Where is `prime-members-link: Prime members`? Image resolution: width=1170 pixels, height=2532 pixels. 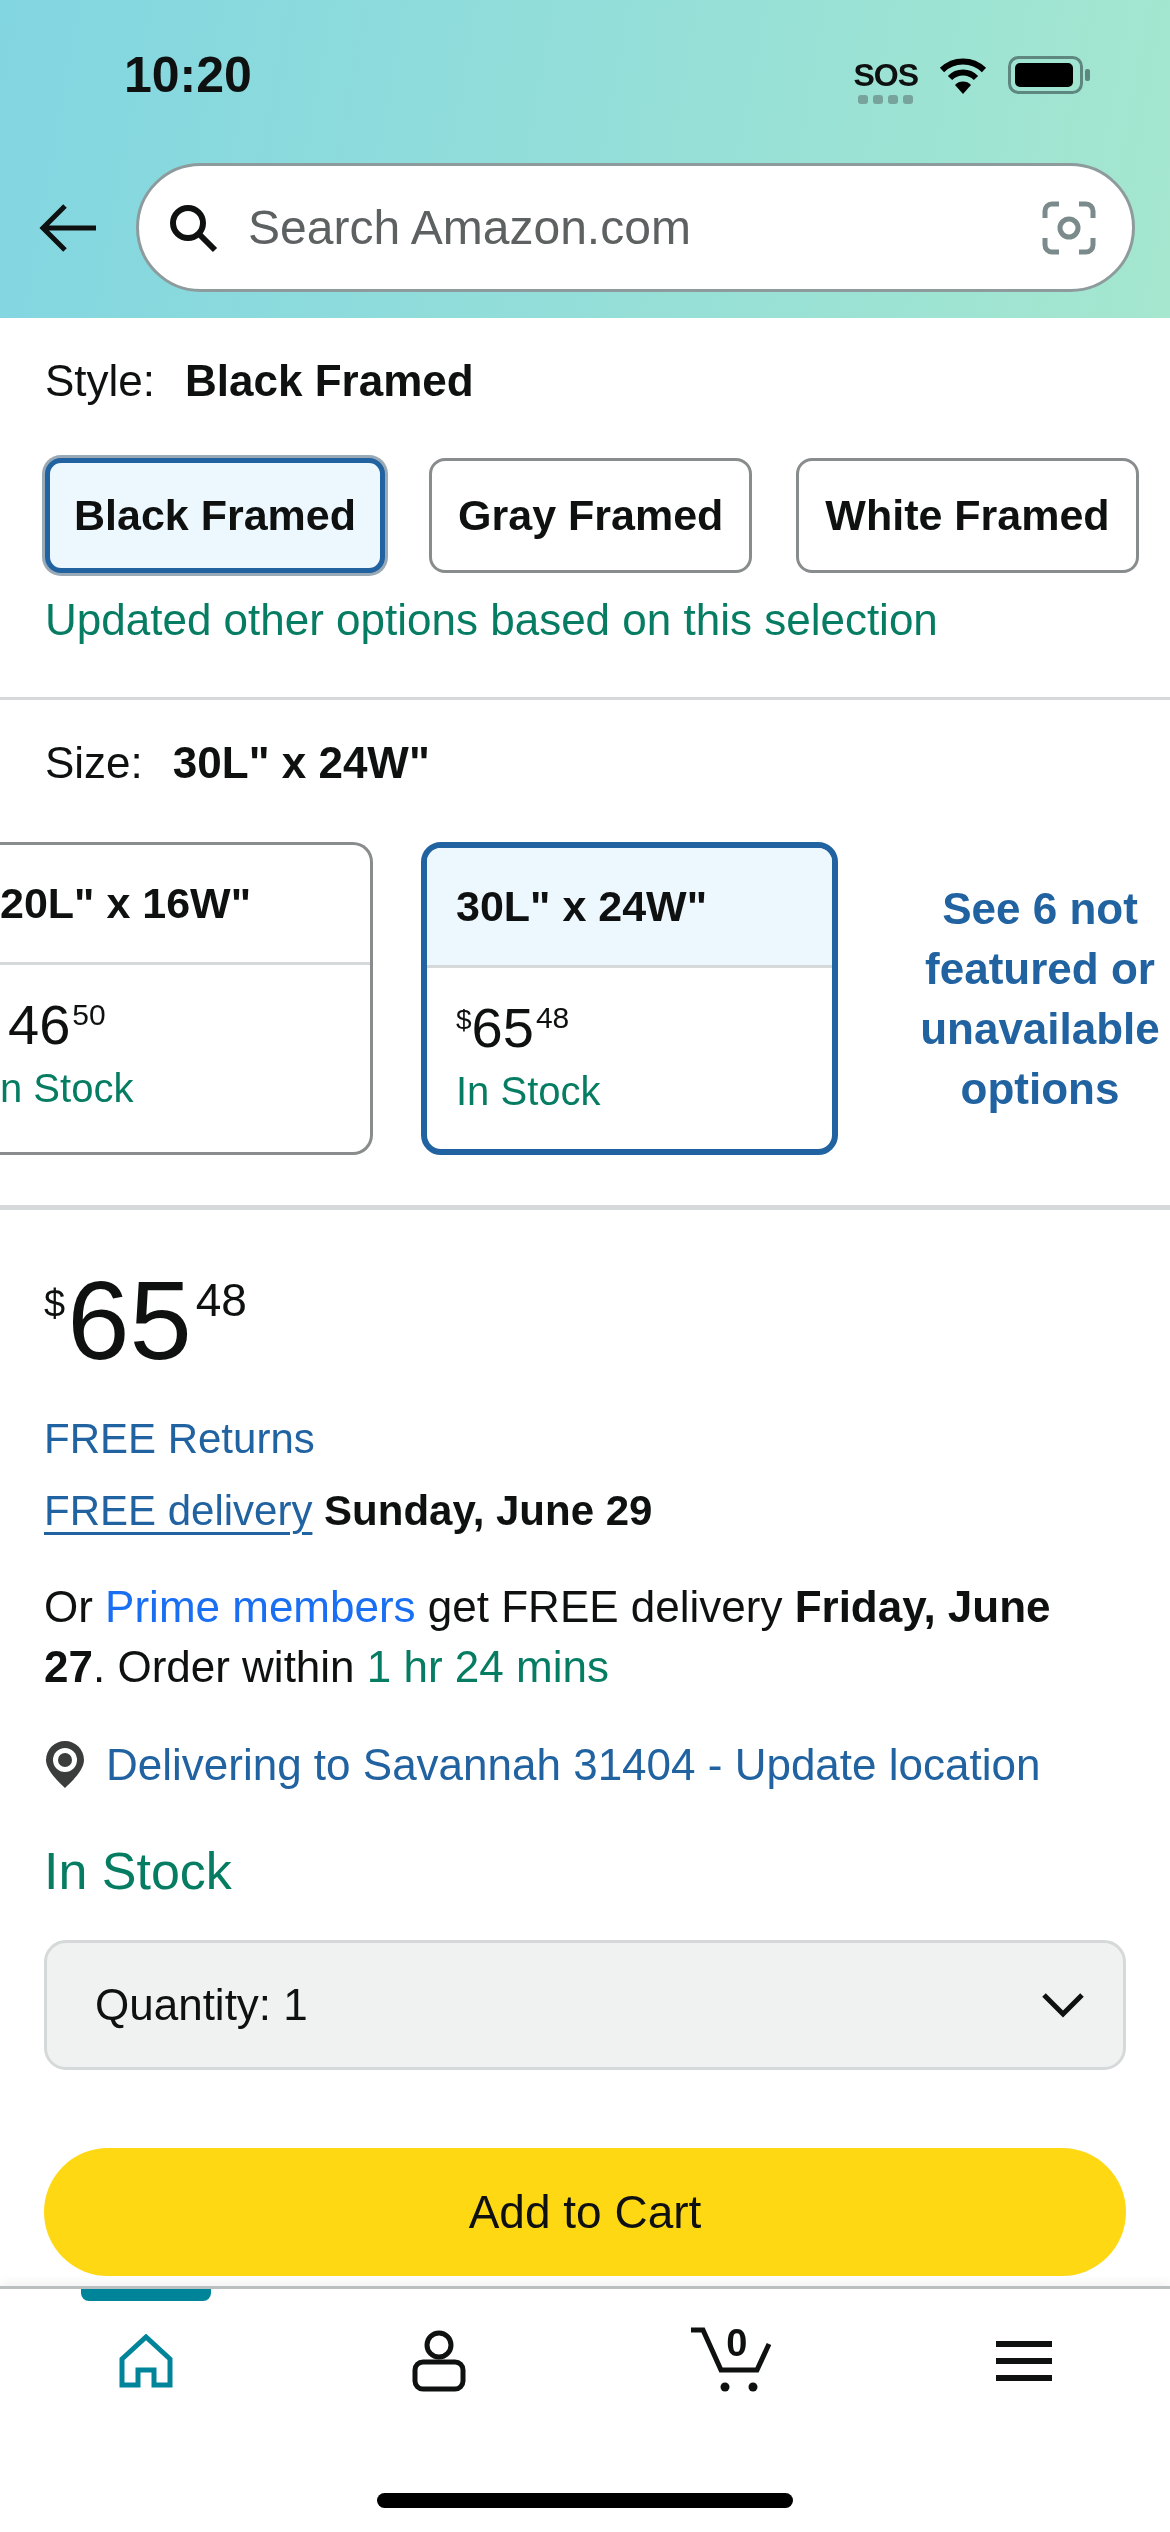
prime-members-link: Prime members is located at coordinates (260, 1606).